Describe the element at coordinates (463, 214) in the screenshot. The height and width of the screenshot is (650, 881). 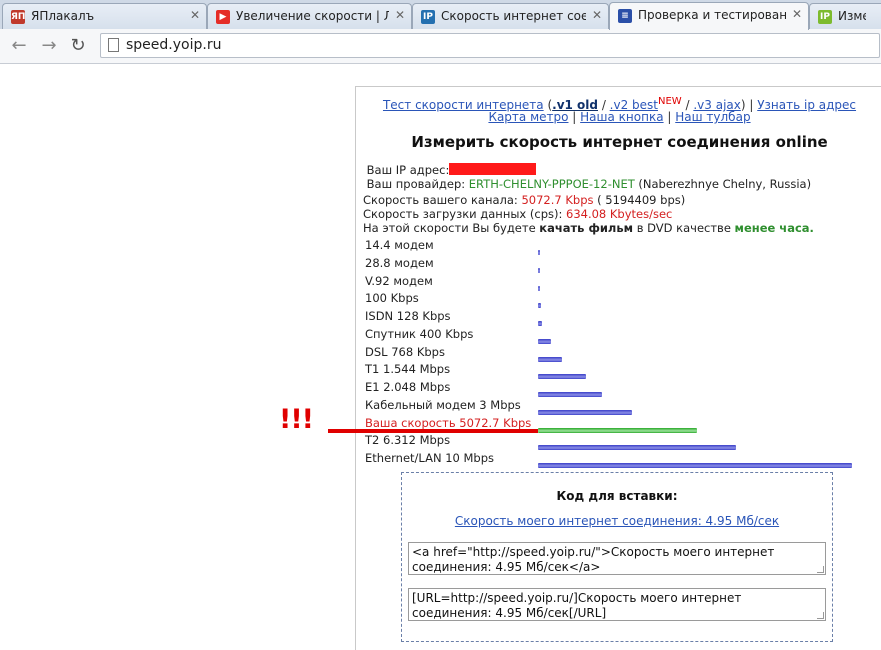
I see `download-label: Скорость загрузки данных (cps):` at that location.